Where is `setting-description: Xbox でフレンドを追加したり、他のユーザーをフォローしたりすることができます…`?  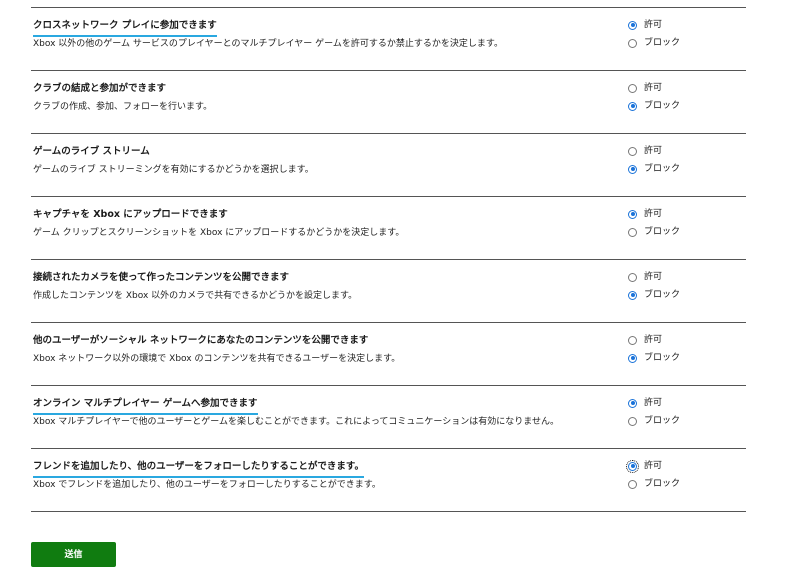
setting-description: Xbox でフレンドを追加したり、他のユーザーをフォローしたりすることができます… is located at coordinates (207, 485).